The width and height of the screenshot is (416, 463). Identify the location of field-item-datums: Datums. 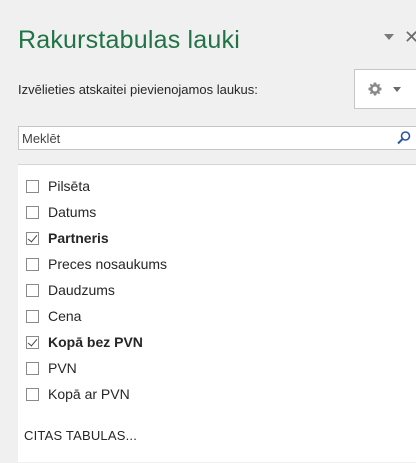
(61, 212).